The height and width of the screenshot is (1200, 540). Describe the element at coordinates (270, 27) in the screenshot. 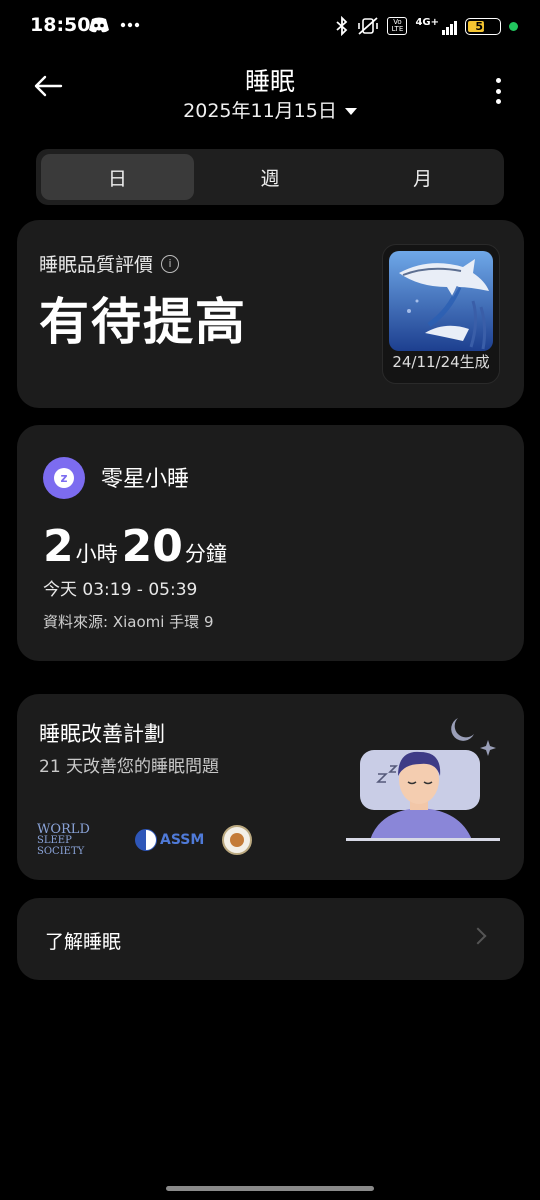

I see `status-bar: 18:50 Vo LTE 4G+ 52` at that location.